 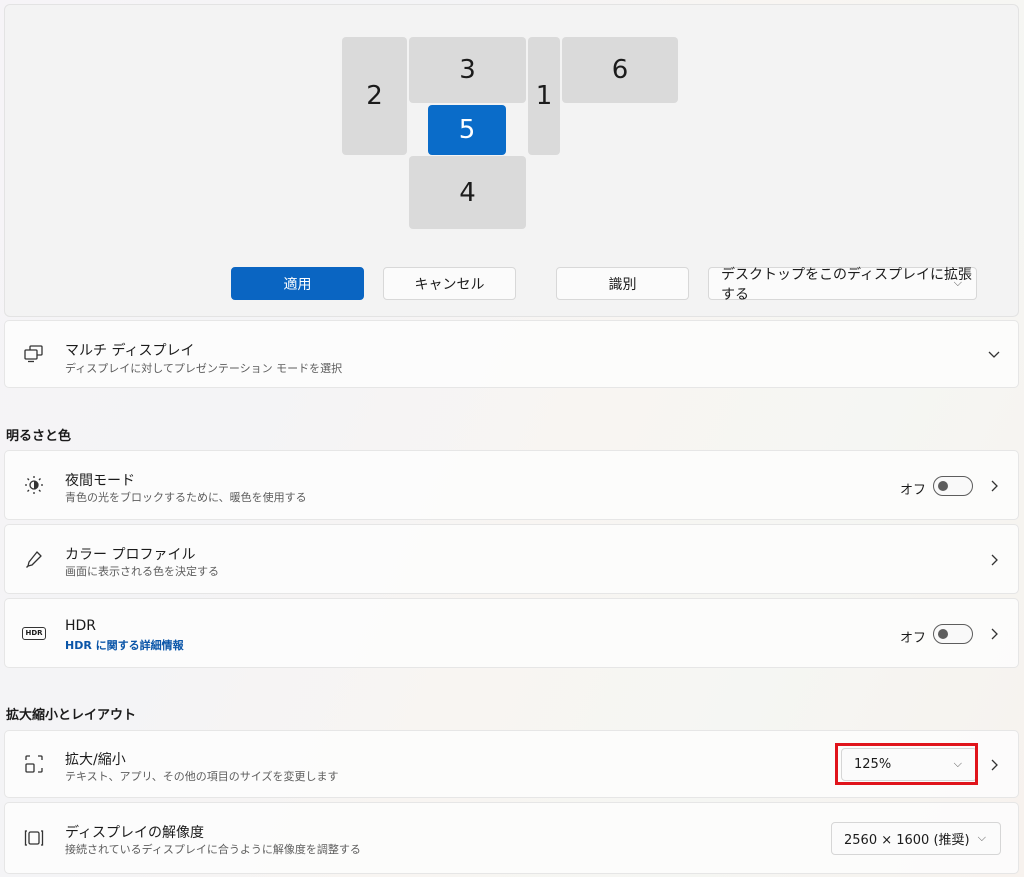 What do you see at coordinates (620, 70) in the screenshot?
I see `monitor-6: 6` at bounding box center [620, 70].